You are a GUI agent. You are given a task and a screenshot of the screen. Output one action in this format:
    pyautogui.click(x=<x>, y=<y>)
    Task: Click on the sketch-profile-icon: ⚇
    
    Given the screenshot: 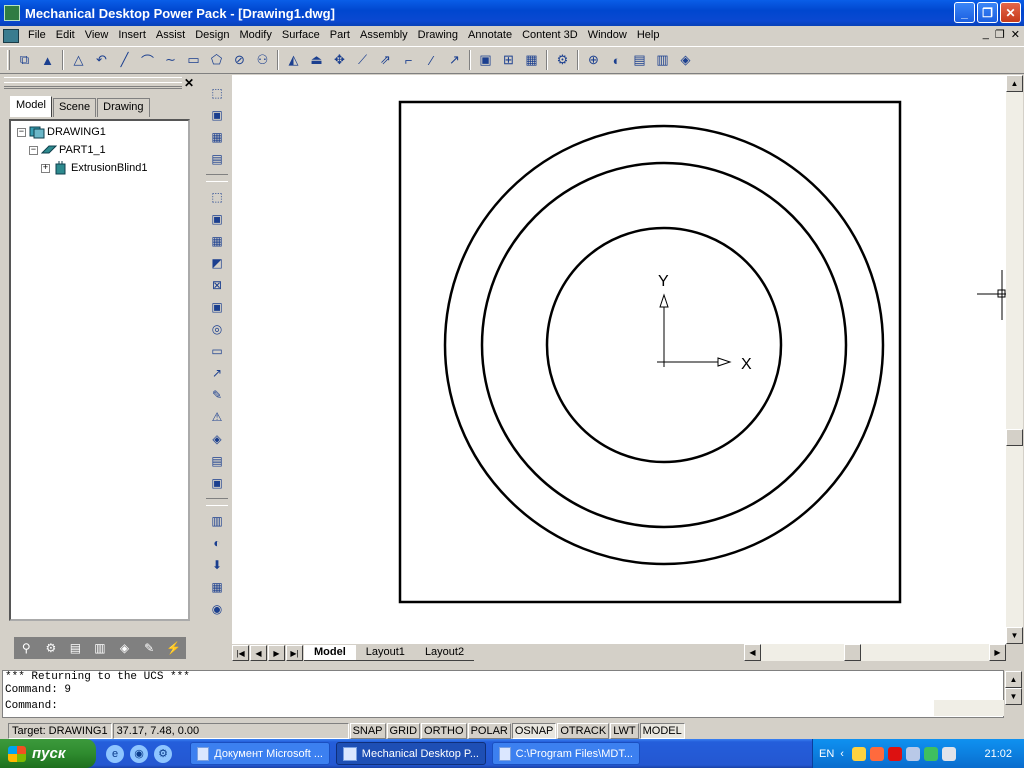 What is the action you would take?
    pyautogui.click(x=262, y=60)
    